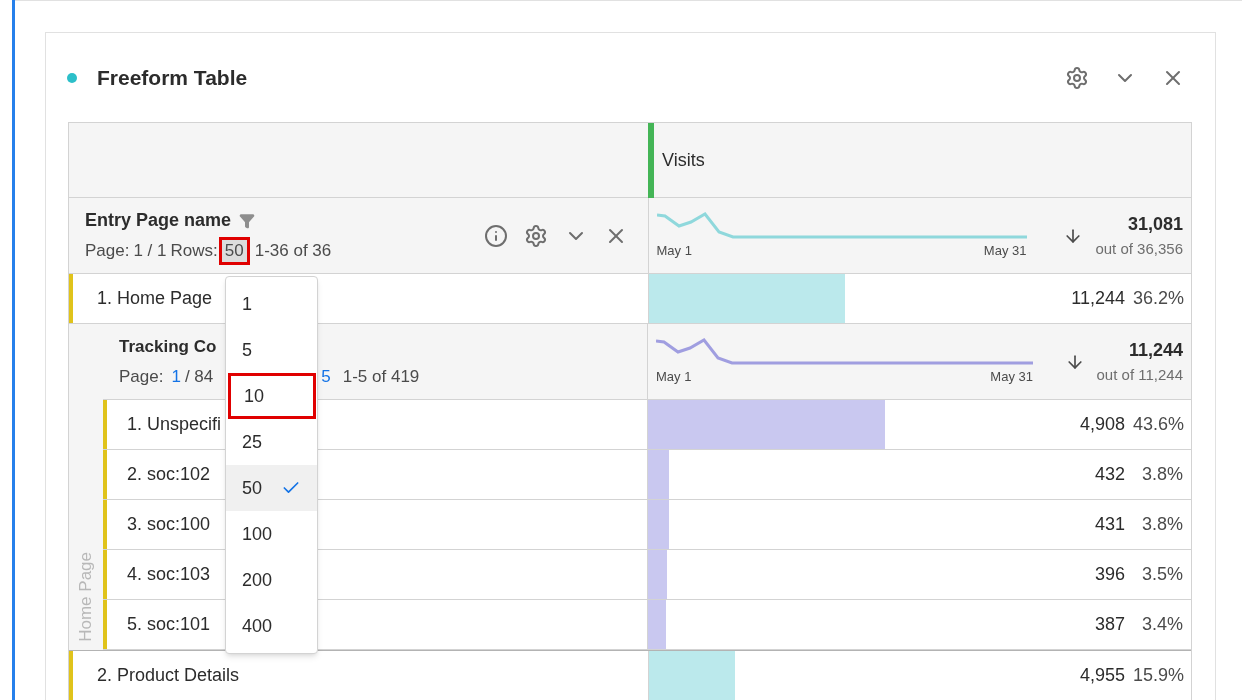 This screenshot has height=700, width=1242. Describe the element at coordinates (1139, 374) in the screenshot. I see `total-out-of: out of 11,244` at that location.